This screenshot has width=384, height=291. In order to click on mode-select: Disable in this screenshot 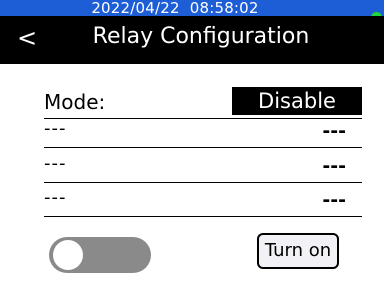, I will do `click(297, 101)`.